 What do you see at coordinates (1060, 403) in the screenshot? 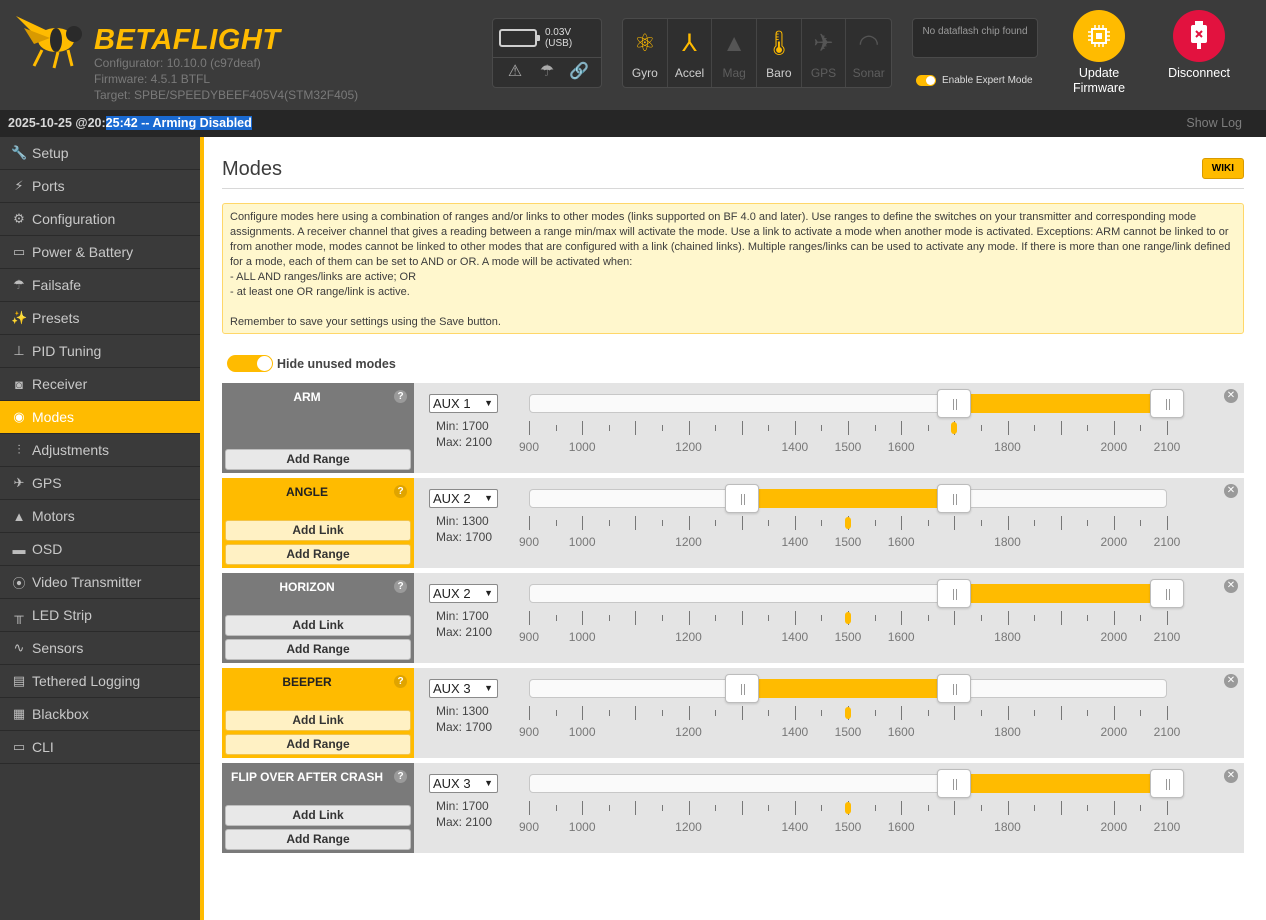
I see `range-slider-fill` at bounding box center [1060, 403].